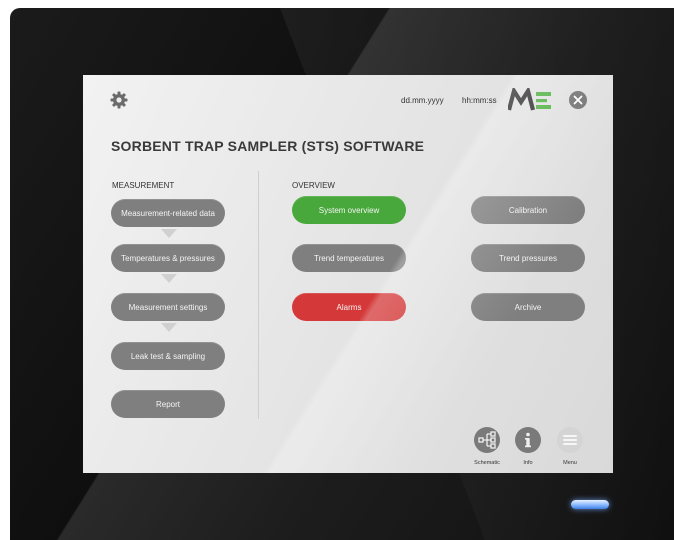 This screenshot has height=540, width=674. I want to click on alarms-button: Alarms, so click(349, 307).